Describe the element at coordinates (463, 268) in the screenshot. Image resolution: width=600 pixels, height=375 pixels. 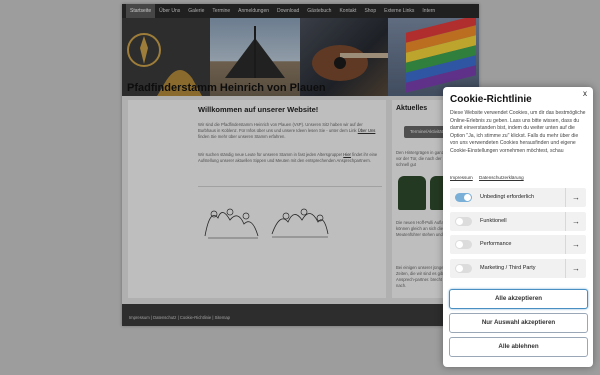
I see `marketing-toggle` at that location.